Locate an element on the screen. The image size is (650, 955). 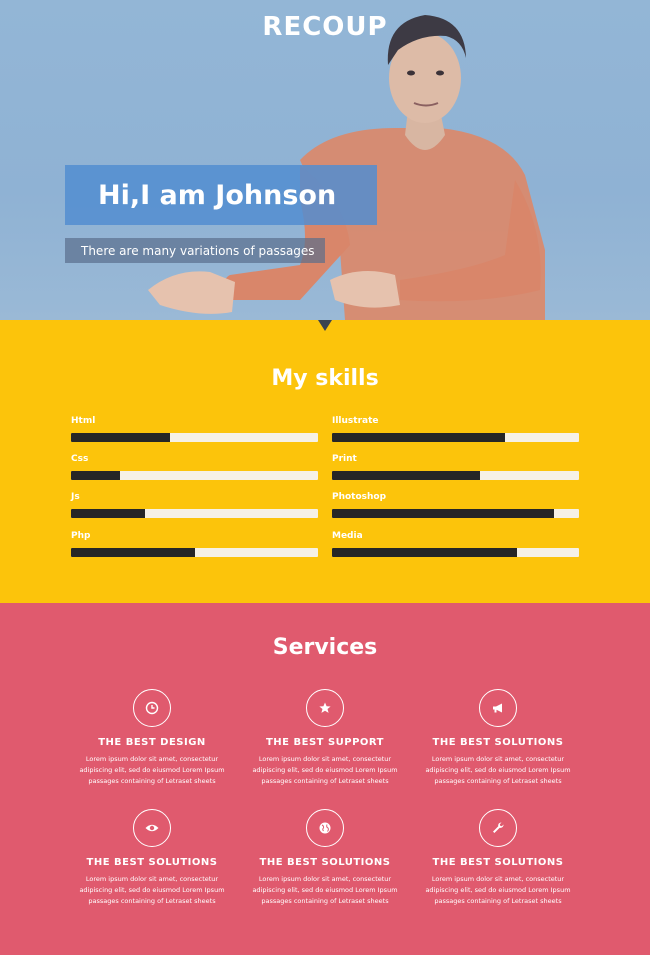
star-icon is located at coordinates (325, 708).